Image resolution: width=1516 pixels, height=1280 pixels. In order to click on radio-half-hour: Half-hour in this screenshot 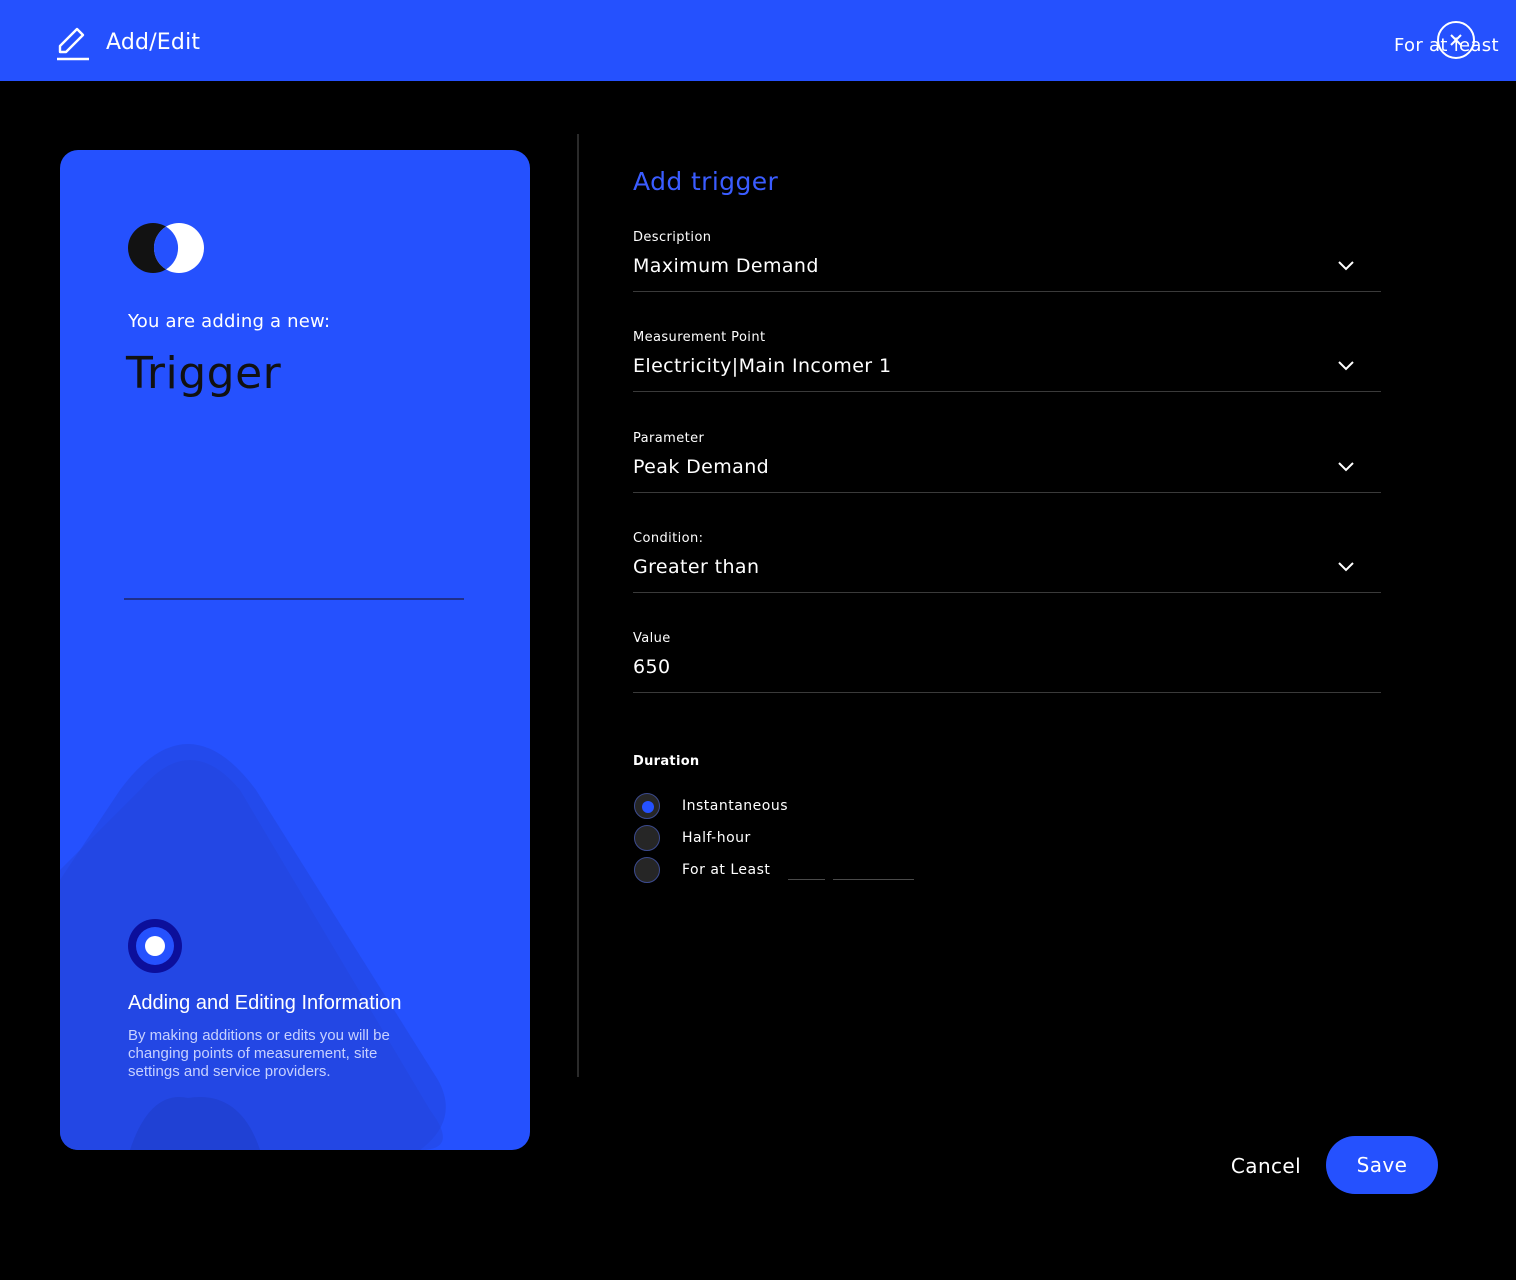, I will do `click(783, 838)`.